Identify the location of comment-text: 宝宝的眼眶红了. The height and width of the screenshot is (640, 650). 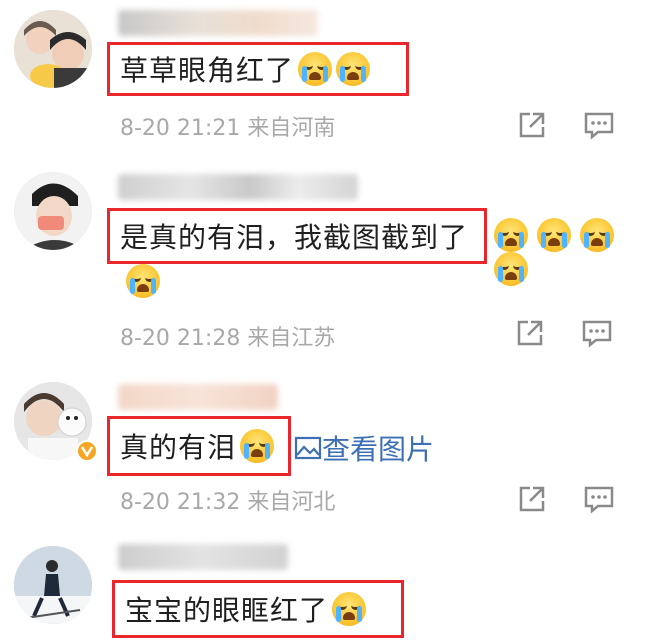
(227, 610).